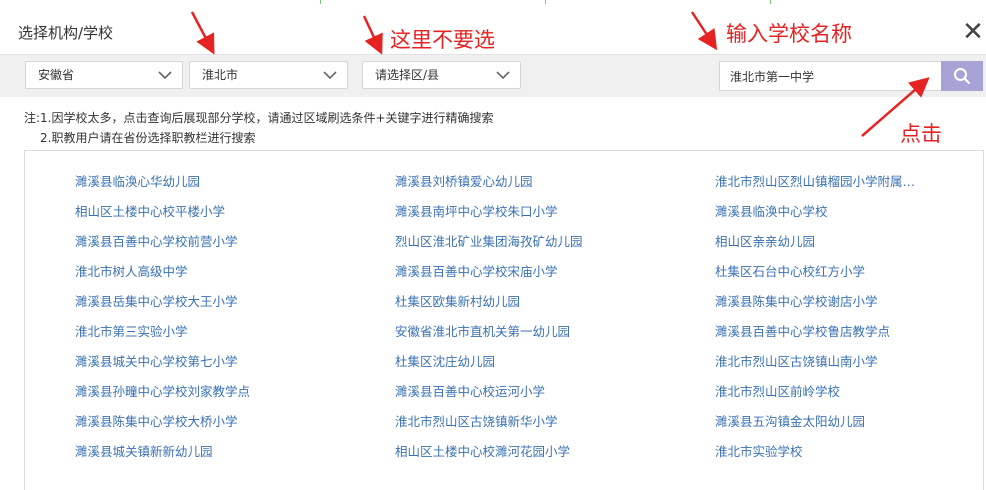 This screenshot has height=490, width=986. Describe the element at coordinates (202, 33) in the screenshot. I see `arrow-to-city-select` at that location.